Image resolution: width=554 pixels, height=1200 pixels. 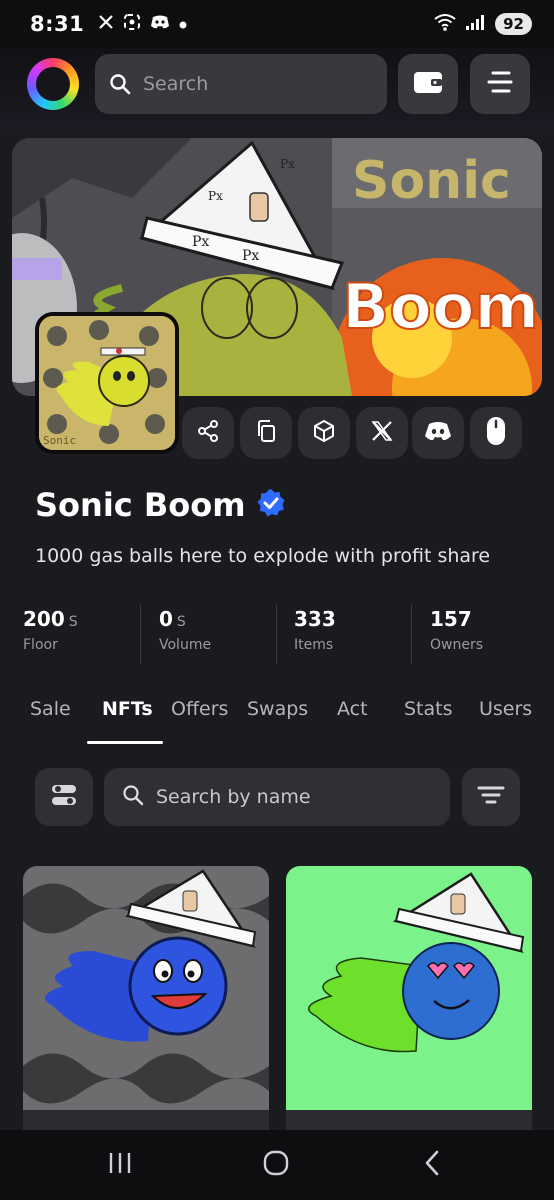 I want to click on stat-value: 333, so click(x=315, y=619).